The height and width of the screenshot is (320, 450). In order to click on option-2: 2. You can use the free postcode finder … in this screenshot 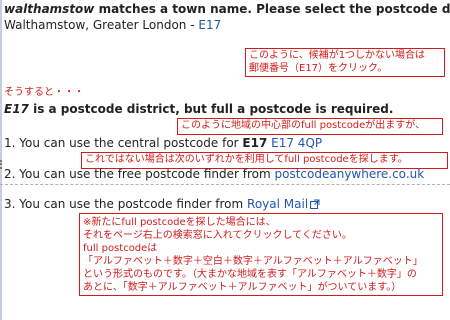, I will do `click(214, 174)`.